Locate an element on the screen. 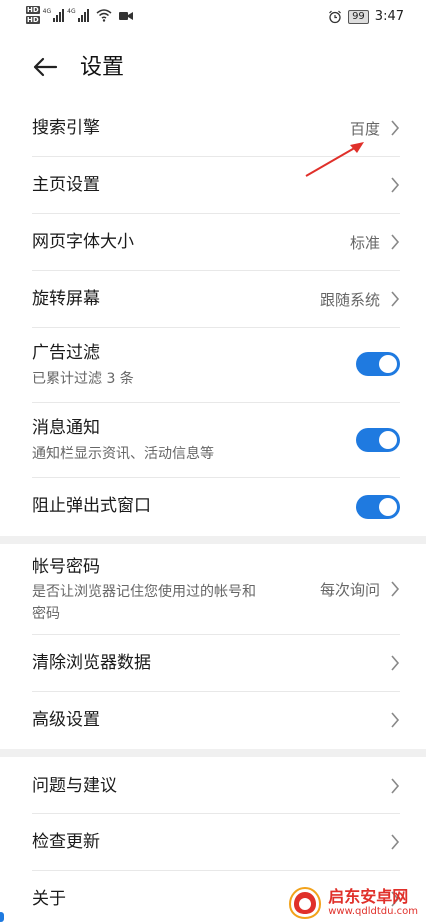 The width and height of the screenshot is (426, 922). setting-label: 清除浏览器数据 is located at coordinates (91, 663).